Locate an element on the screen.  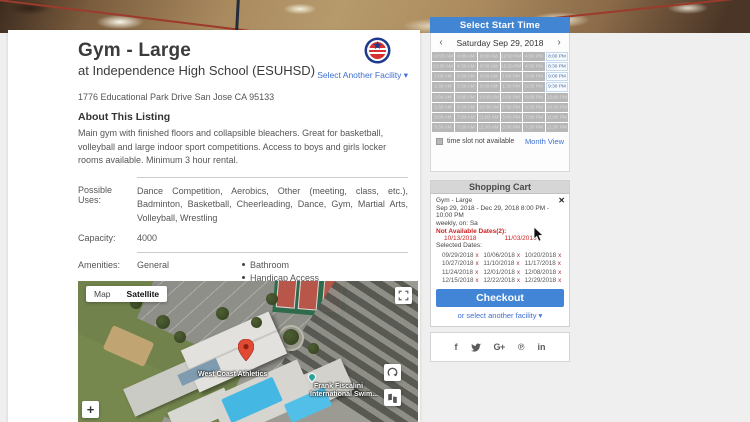
time-slot-unavailable: 11:30 AM is located at coordinates (488, 127).